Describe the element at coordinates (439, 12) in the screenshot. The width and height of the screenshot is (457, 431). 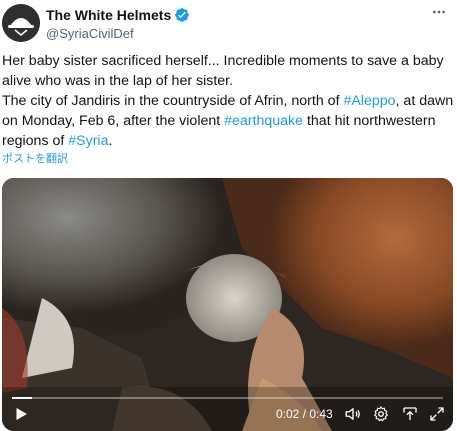
I see `more-options-icon` at that location.